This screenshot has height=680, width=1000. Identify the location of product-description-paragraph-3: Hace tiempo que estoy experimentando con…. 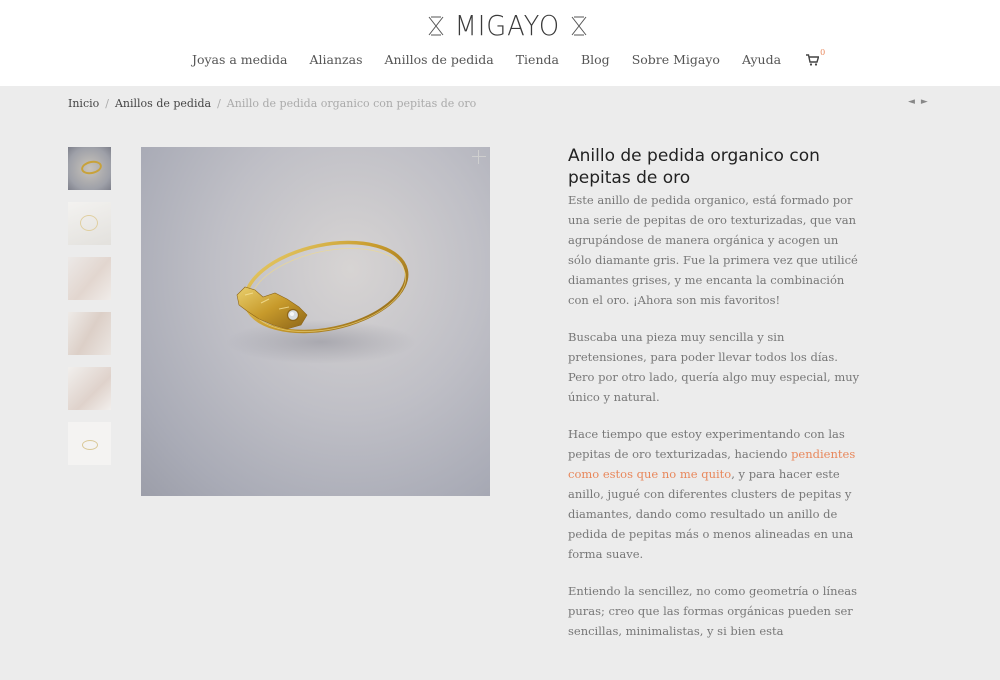
(714, 494).